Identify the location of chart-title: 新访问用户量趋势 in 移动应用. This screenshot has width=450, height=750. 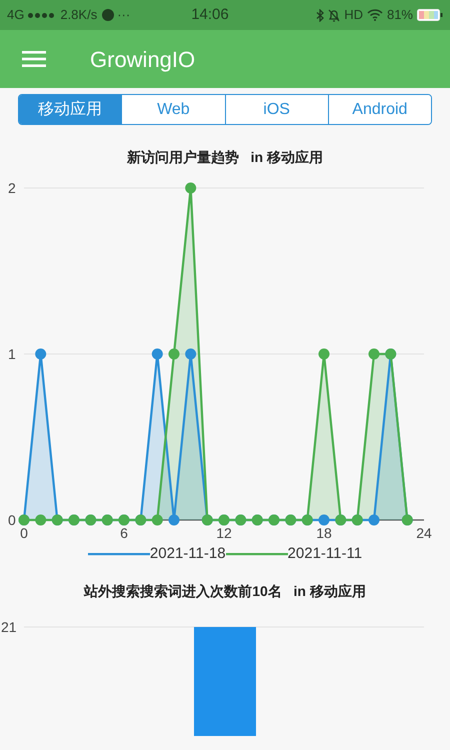
(225, 157).